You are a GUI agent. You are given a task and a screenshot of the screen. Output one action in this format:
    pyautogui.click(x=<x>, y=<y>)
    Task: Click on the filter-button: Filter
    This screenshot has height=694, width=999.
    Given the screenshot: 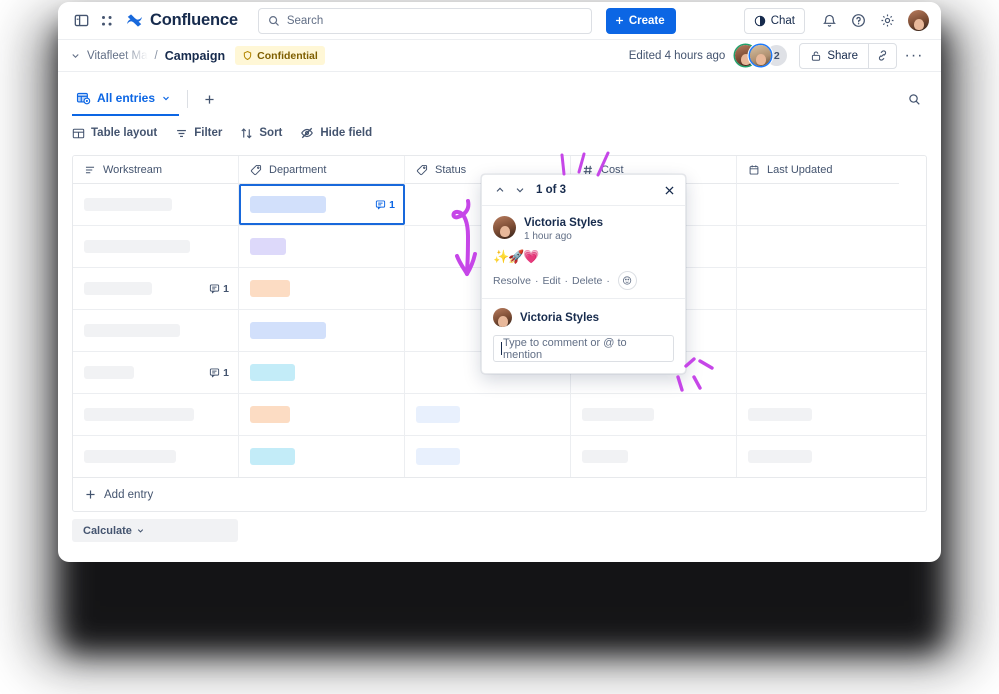 What is the action you would take?
    pyautogui.click(x=198, y=133)
    